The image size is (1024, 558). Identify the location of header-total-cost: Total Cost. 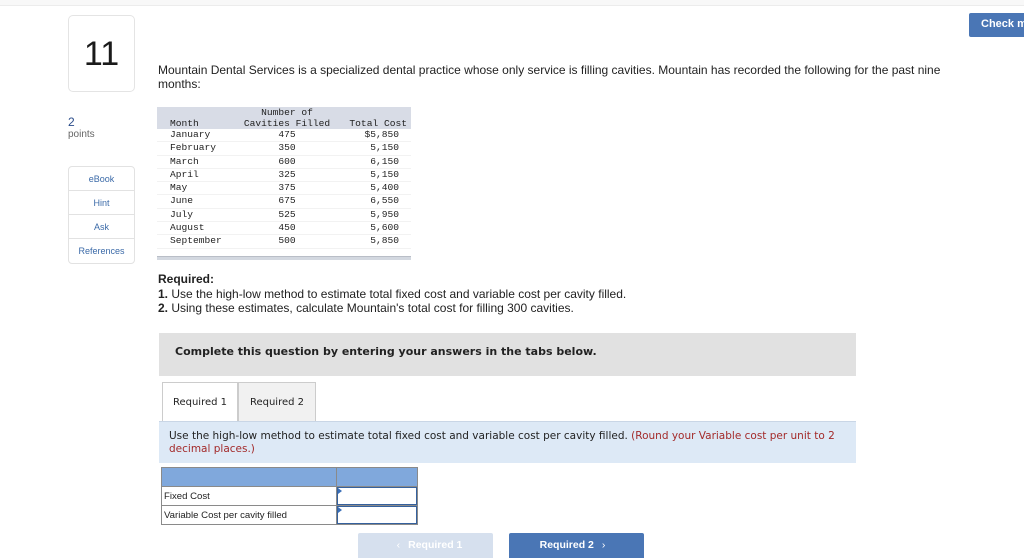
(374, 123).